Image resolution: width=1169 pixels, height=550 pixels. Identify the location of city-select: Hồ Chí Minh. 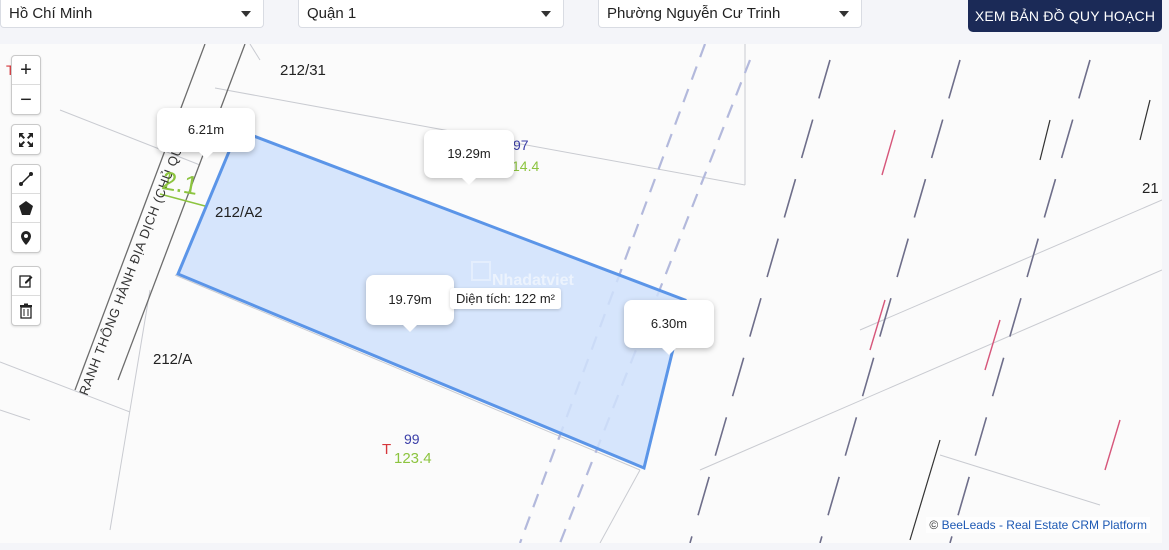
(132, 14).